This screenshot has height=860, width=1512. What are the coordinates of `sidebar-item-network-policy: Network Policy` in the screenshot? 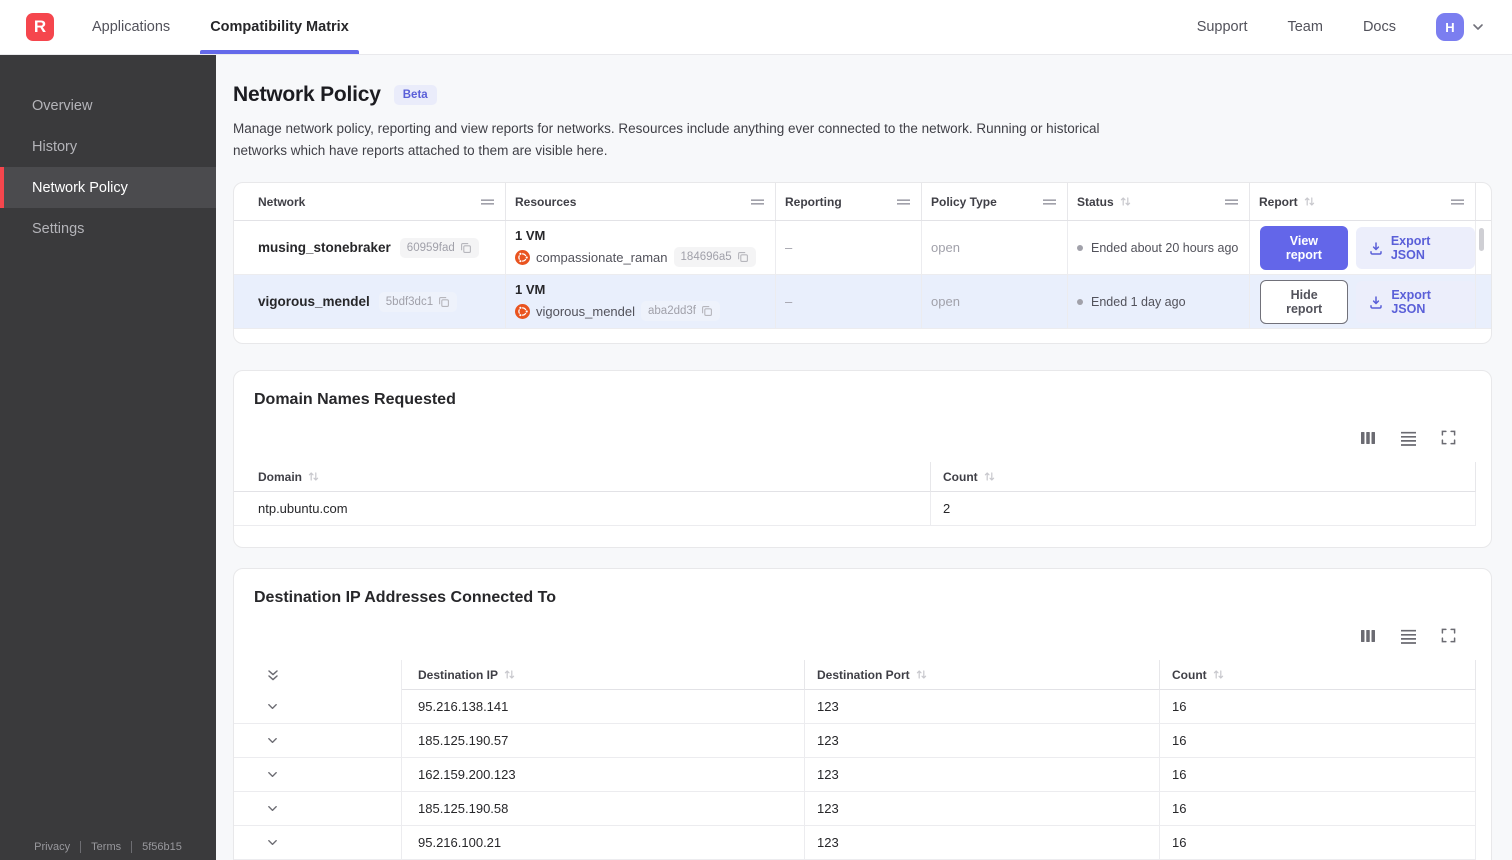 It's located at (108, 187).